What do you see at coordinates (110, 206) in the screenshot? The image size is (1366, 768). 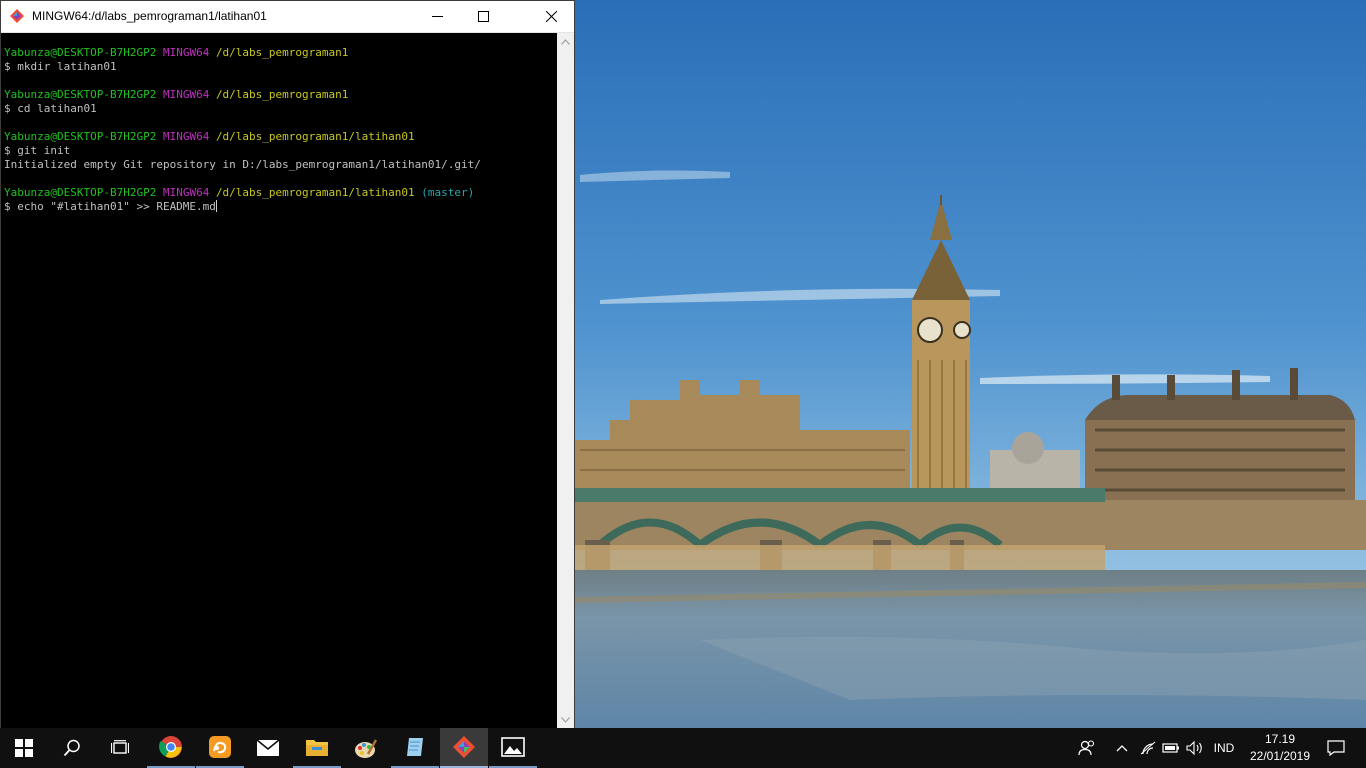 I see `current-command: $ echo "#latihan01" >> README.md` at bounding box center [110, 206].